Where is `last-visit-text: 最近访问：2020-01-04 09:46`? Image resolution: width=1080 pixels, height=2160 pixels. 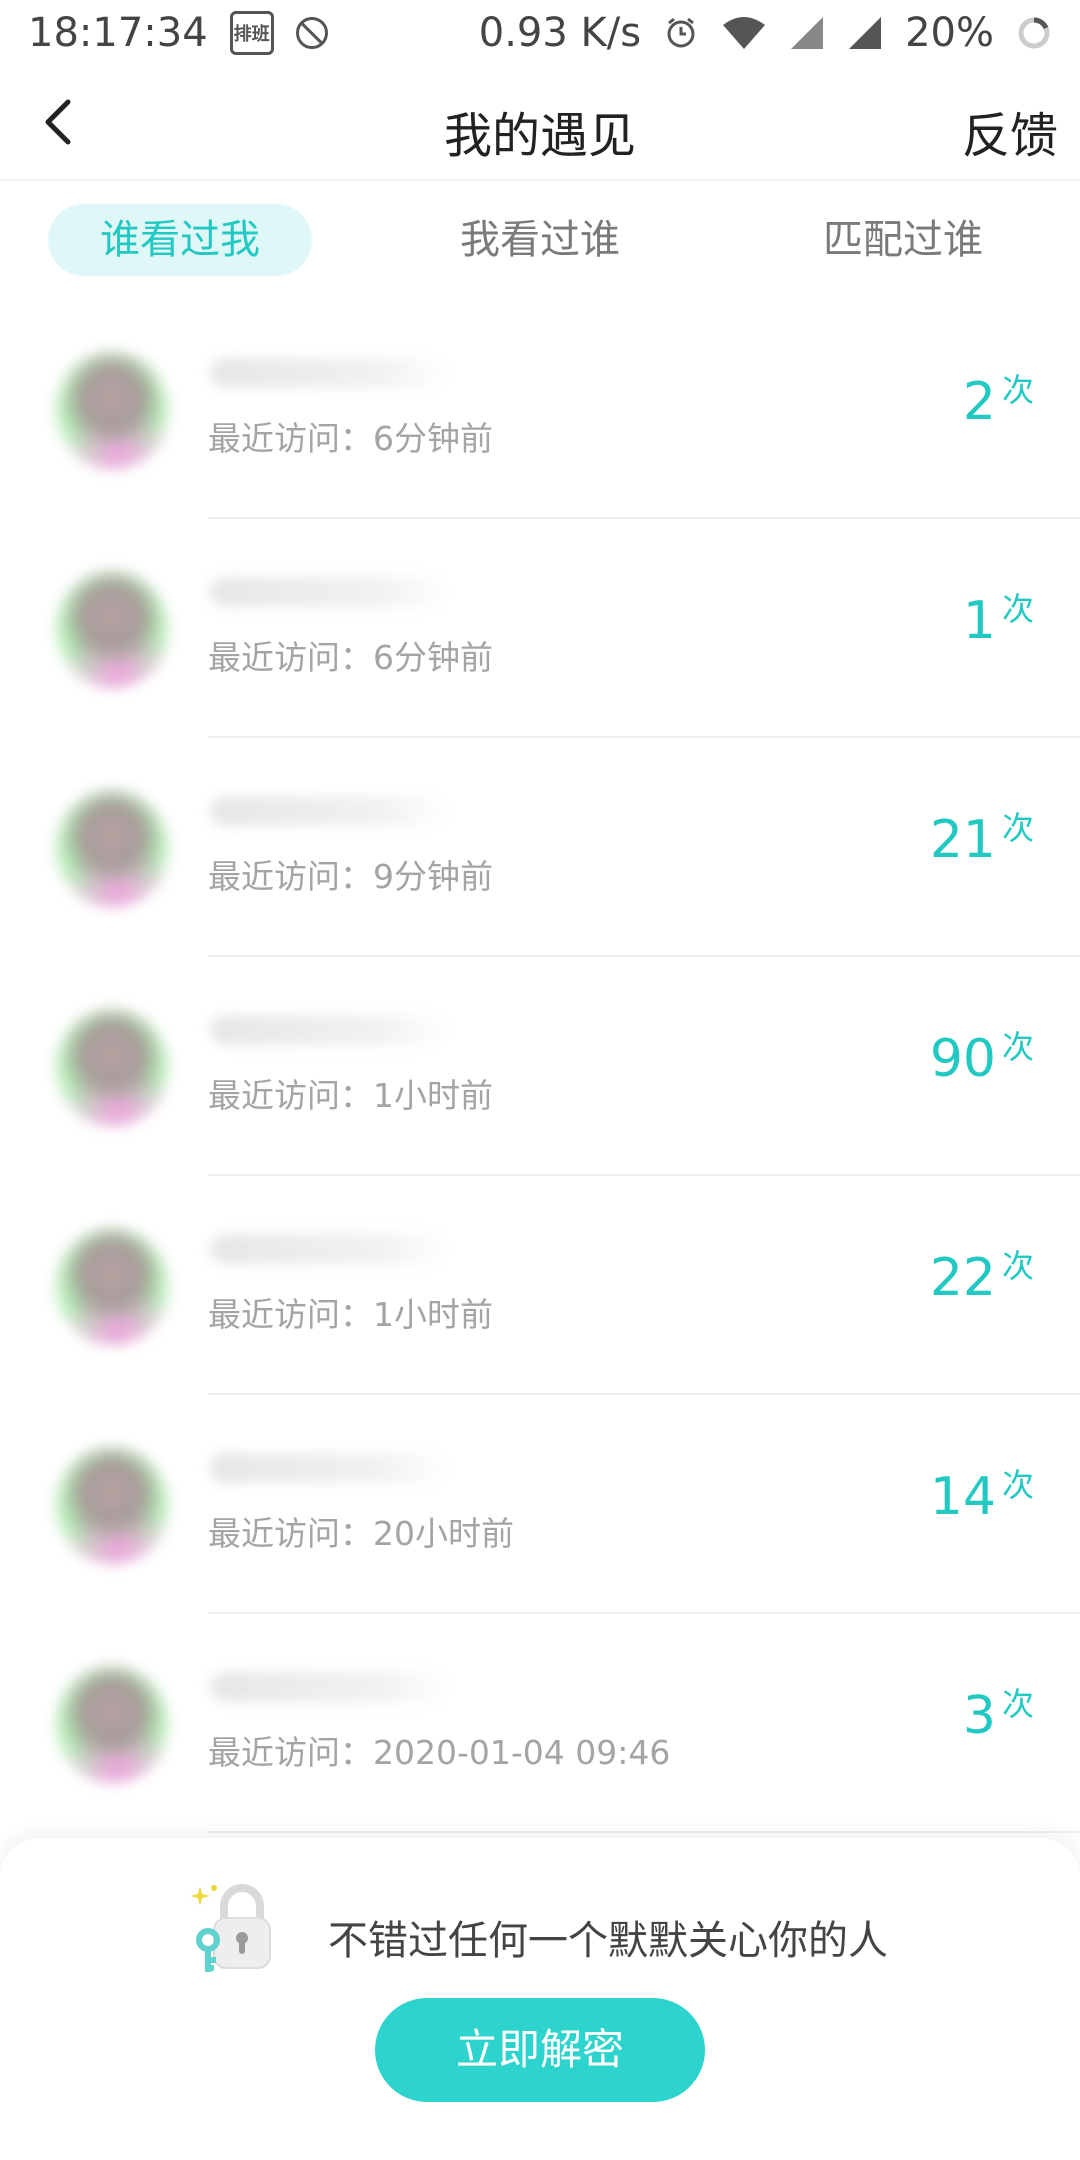 last-visit-text: 最近访问：2020-01-04 09:46 is located at coordinates (439, 1752).